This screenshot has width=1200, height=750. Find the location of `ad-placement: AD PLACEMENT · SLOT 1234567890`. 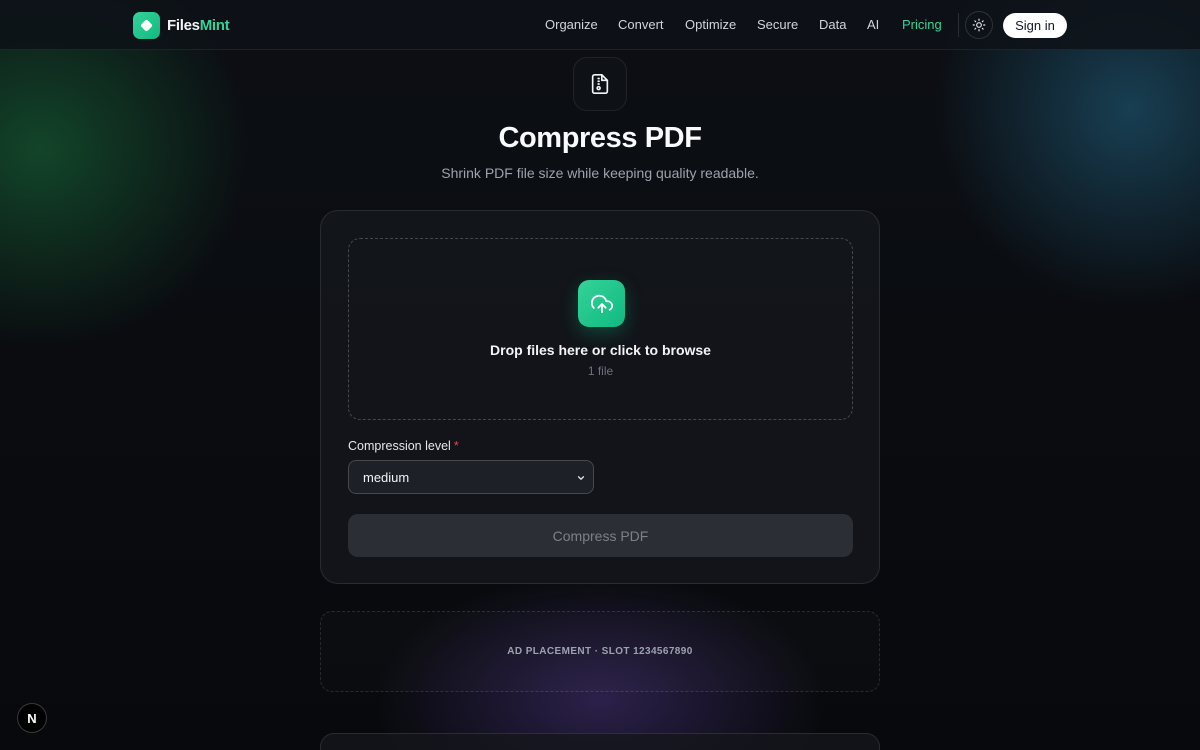

ad-placement: AD PLACEMENT · SLOT 1234567890 is located at coordinates (600, 651).